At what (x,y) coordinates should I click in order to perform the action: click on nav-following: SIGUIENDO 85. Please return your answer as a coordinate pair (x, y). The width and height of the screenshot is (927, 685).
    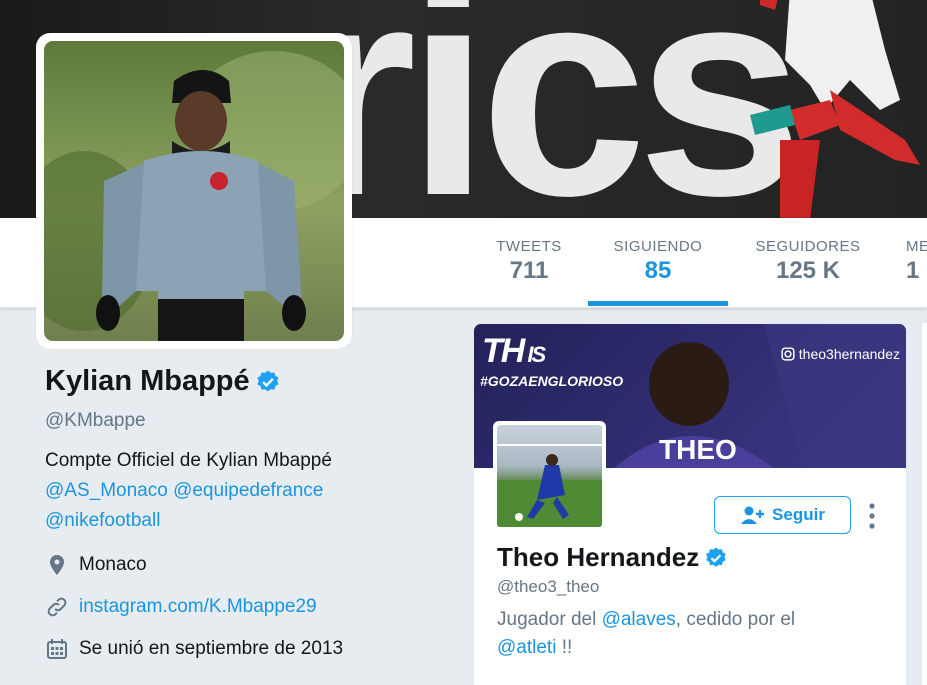
    Looking at the image, I should click on (658, 263).